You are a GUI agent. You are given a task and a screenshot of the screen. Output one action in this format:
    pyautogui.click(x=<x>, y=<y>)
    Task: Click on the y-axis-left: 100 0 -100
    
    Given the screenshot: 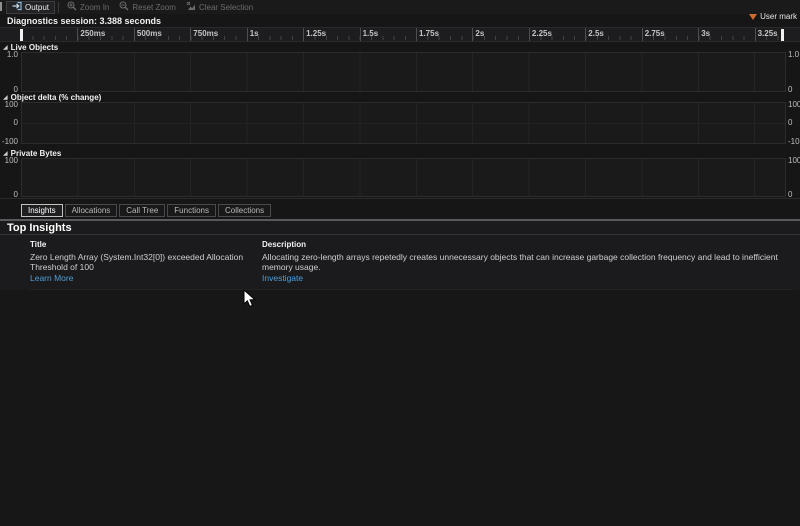 What is the action you would take?
    pyautogui.click(x=10, y=123)
    